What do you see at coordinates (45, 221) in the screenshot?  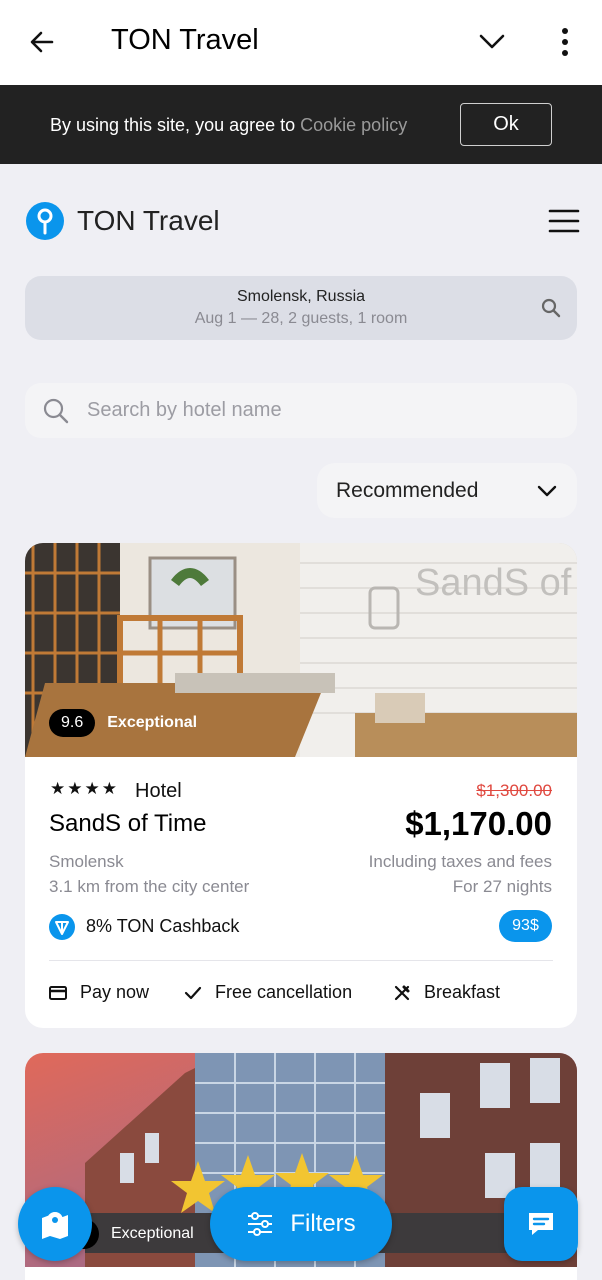 I see `ton-travel-logo-icon` at bounding box center [45, 221].